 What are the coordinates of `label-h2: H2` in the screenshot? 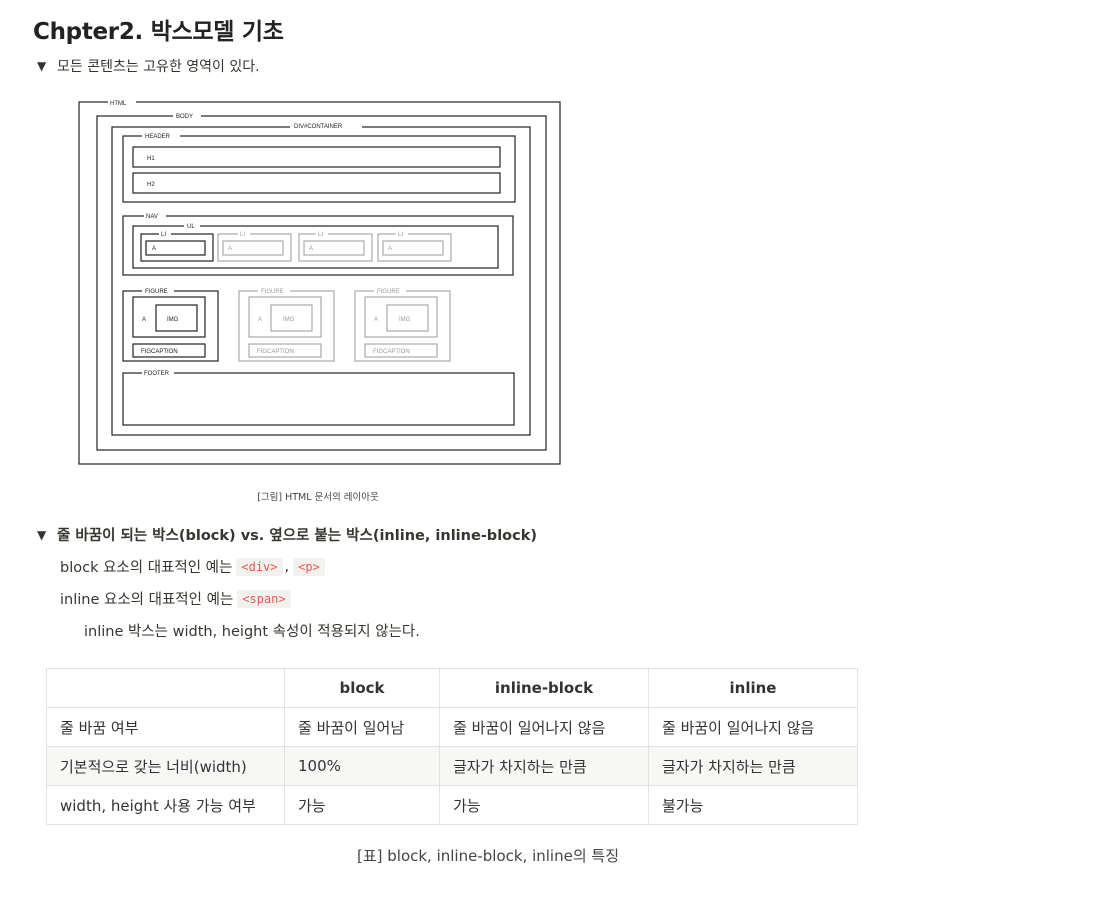 It's located at (151, 185).